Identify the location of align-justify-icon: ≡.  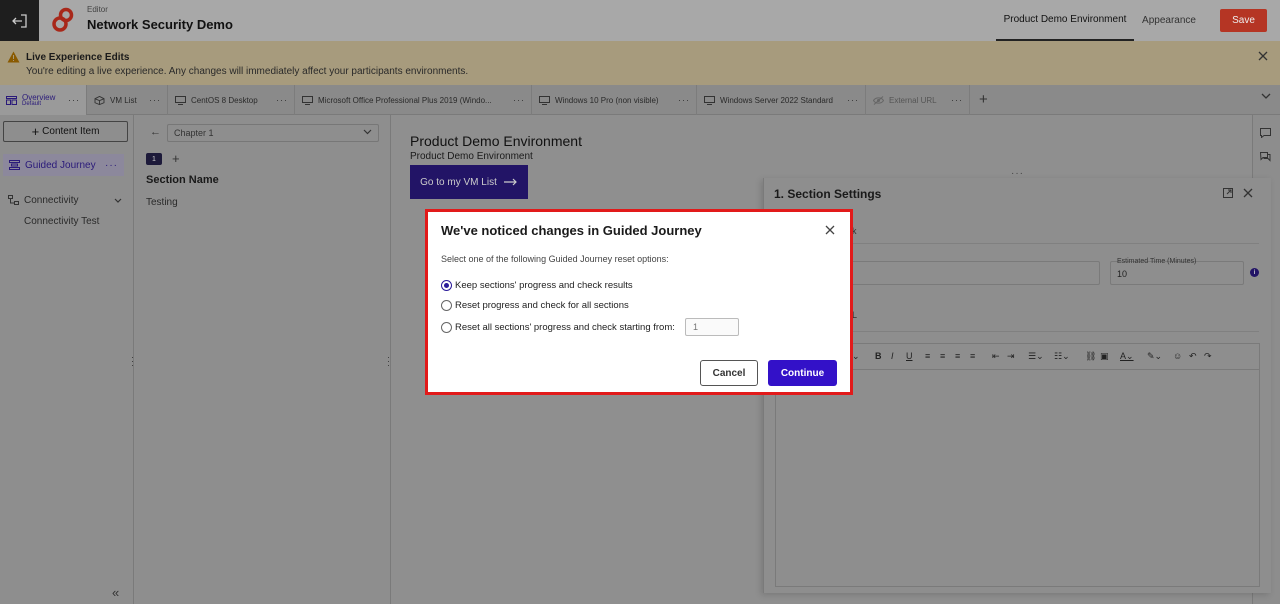
(972, 356).